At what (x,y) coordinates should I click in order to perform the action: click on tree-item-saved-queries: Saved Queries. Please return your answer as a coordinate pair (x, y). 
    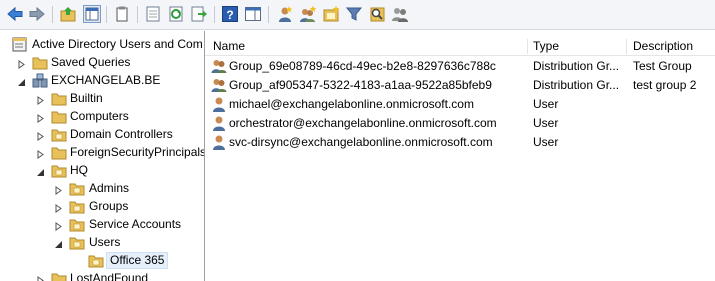
    Looking at the image, I should click on (102, 63).